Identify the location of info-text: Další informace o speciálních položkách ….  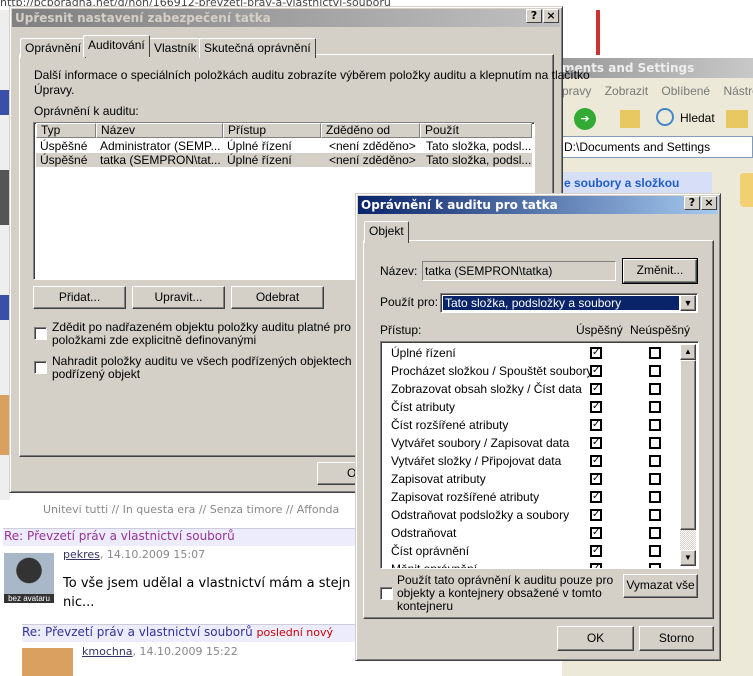
(312, 75).